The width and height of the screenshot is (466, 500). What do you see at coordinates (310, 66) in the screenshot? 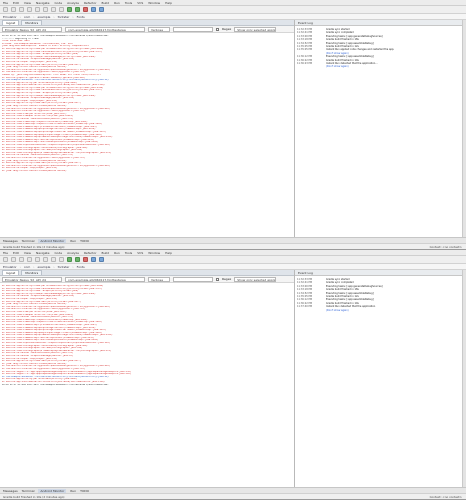
I see `event-time` at bounding box center [310, 66].